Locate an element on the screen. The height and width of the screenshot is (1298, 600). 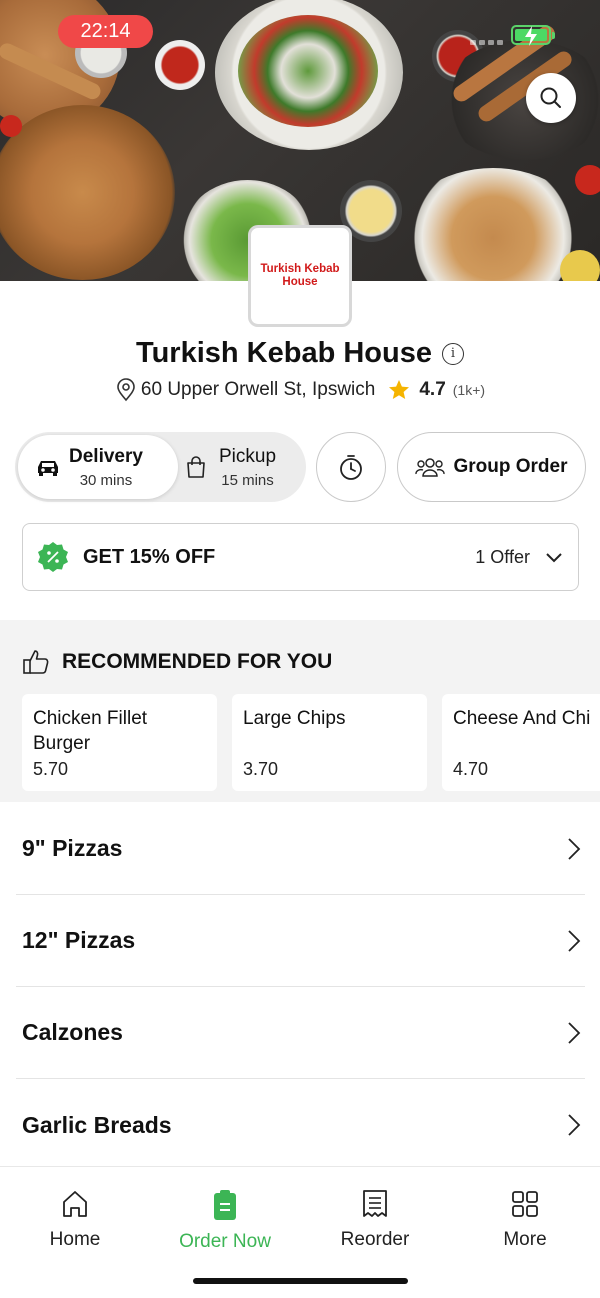
category-label: 12" Pizzas is located at coordinates (79, 940).